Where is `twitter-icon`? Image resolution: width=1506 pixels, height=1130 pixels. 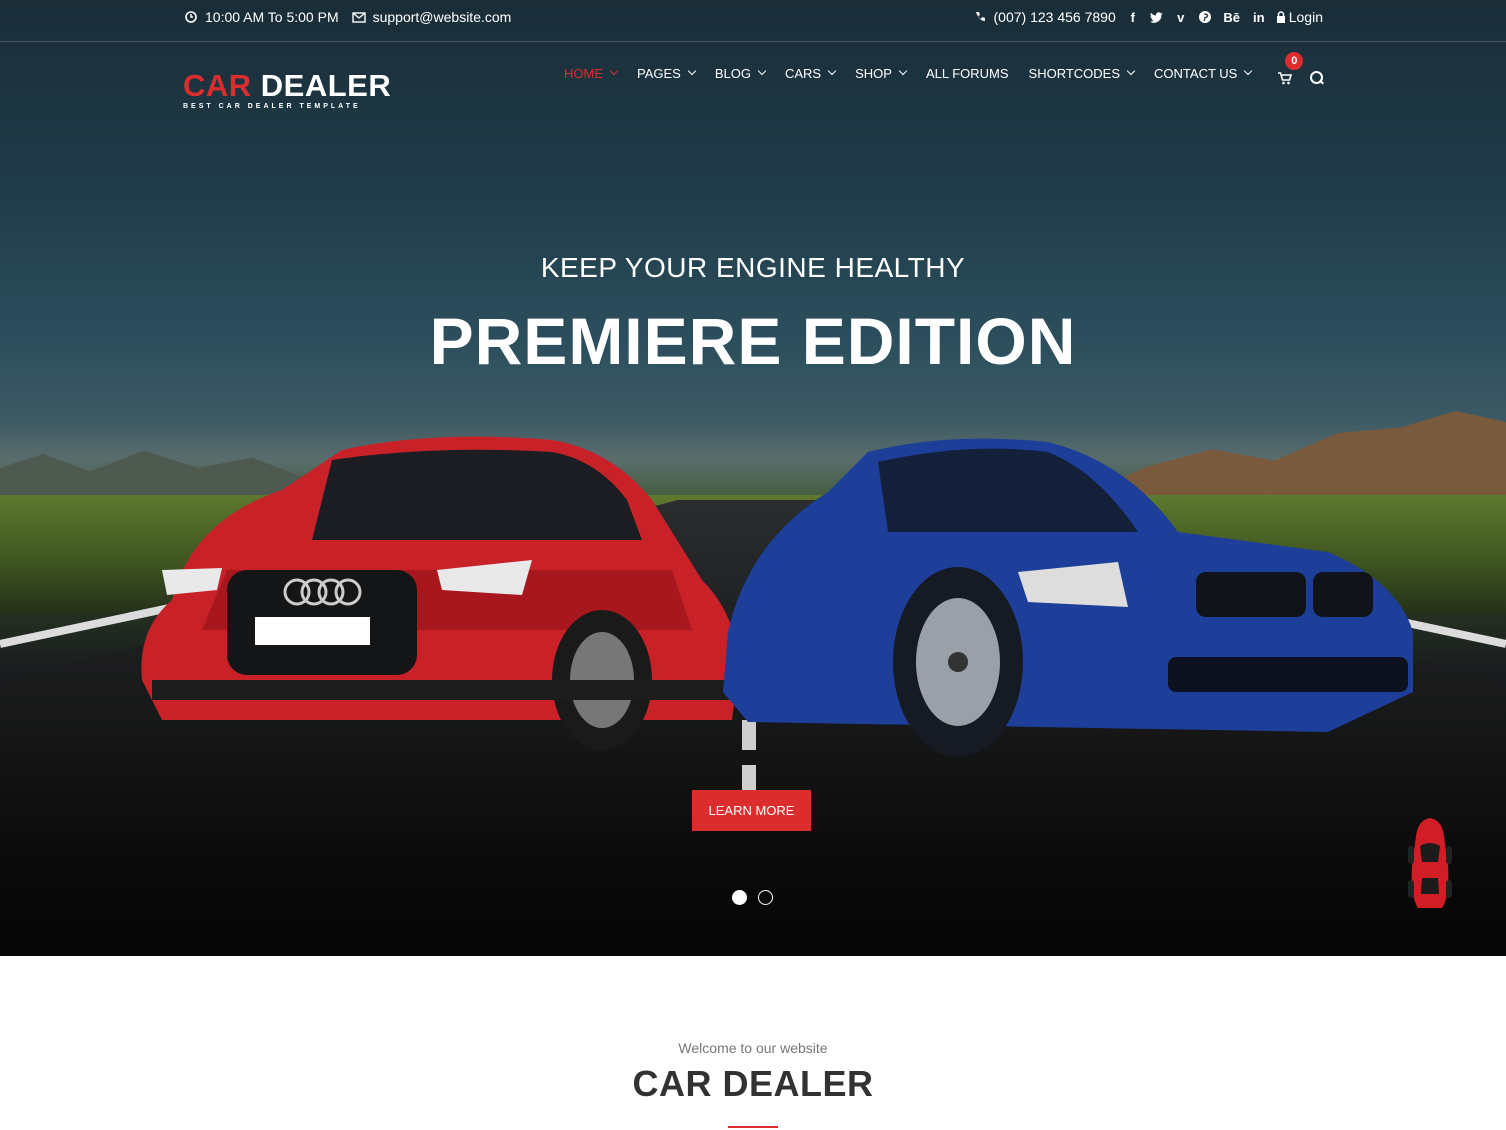
twitter-icon is located at coordinates (1157, 17).